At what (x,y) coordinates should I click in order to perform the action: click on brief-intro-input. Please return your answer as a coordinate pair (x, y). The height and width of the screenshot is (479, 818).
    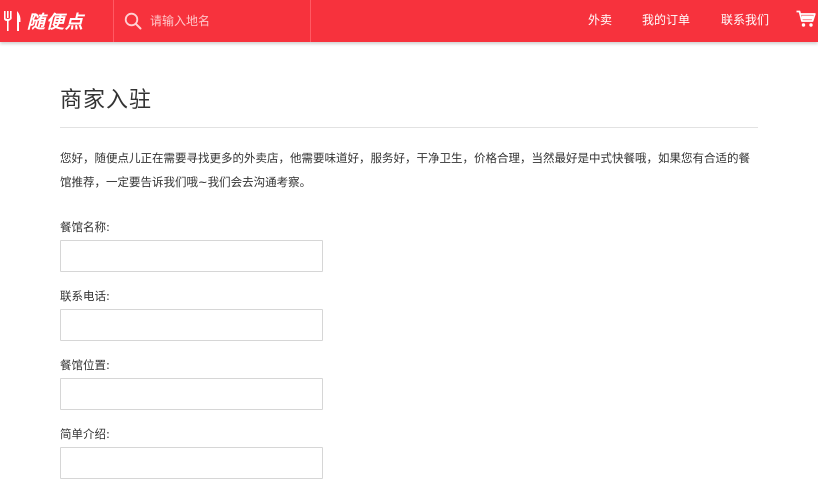
    Looking at the image, I should click on (191, 463).